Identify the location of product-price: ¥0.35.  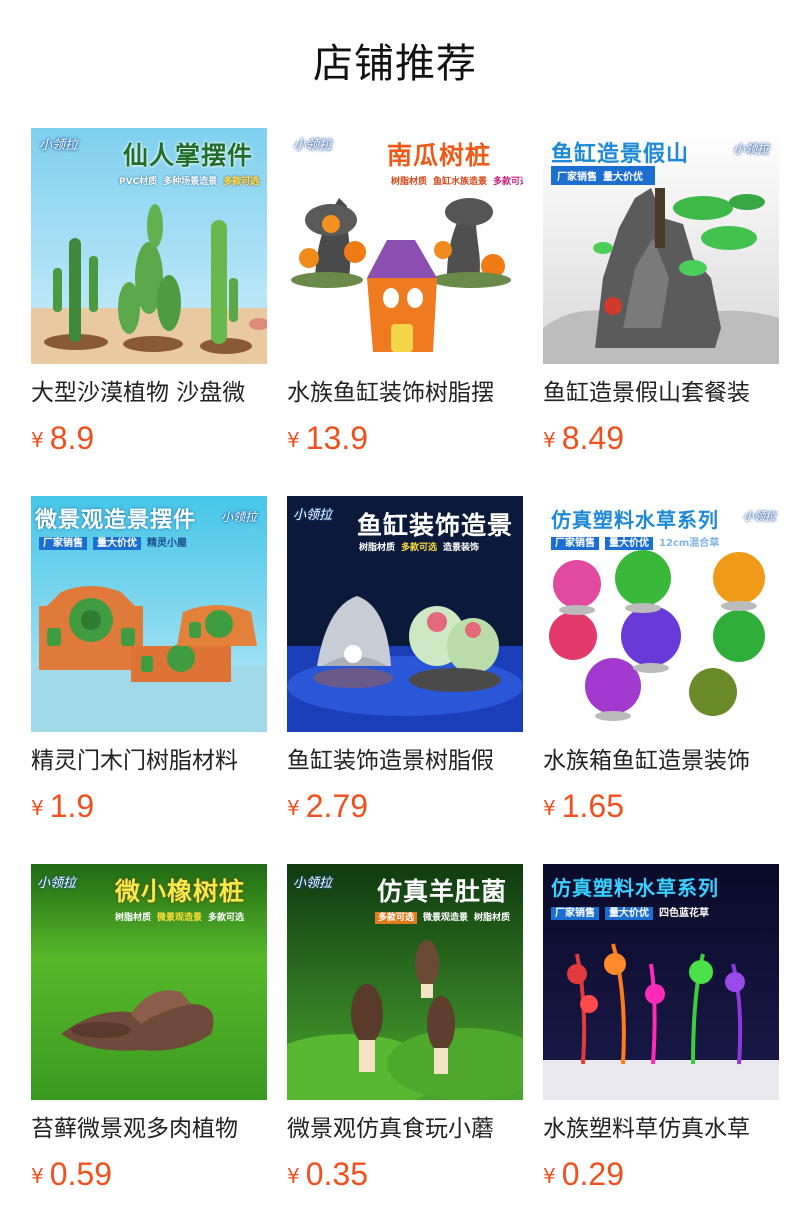
(405, 1176).